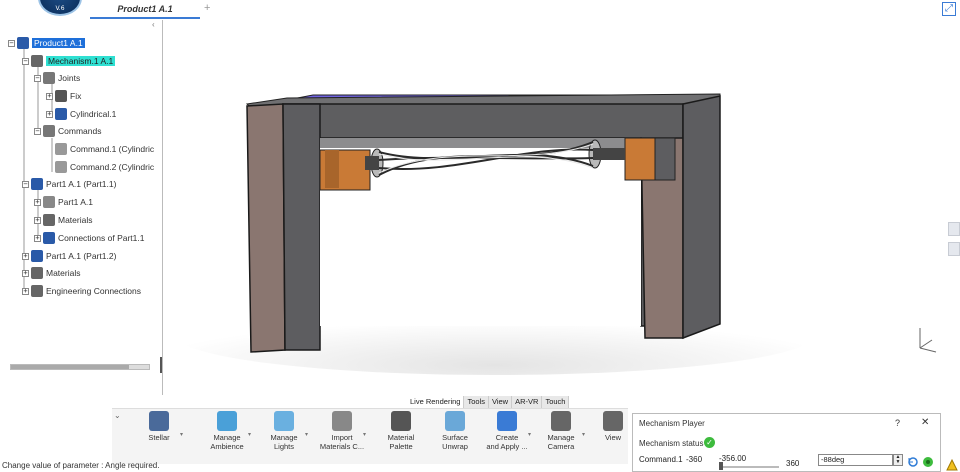 This screenshot has height=472, width=960. Describe the element at coordinates (561, 421) in the screenshot. I see `camera-icon` at that location.